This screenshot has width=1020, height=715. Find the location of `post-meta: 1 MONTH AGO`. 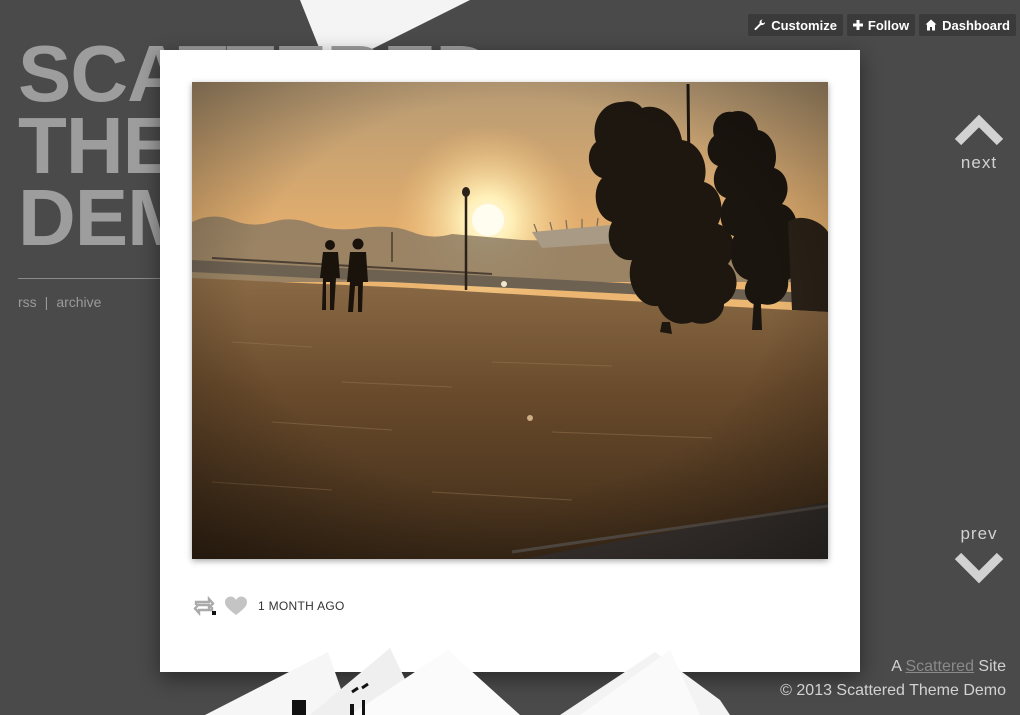

post-meta: 1 MONTH AGO is located at coordinates (268, 606).